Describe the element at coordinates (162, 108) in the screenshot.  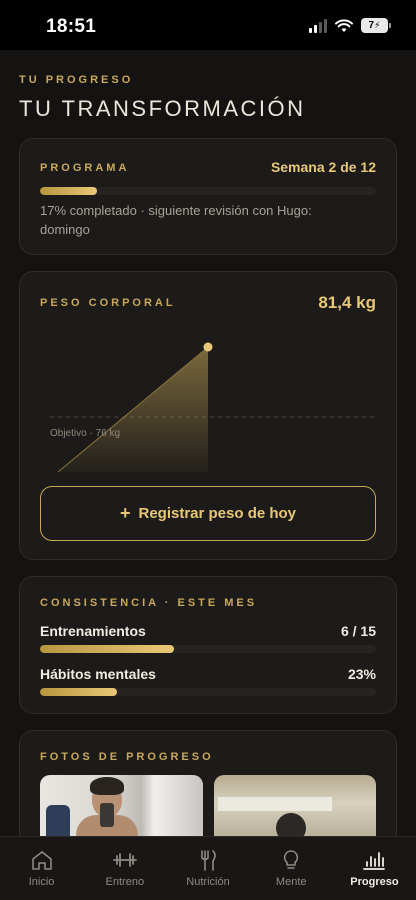
I see `page-title: TU TRANSFORMACIÓN` at that location.